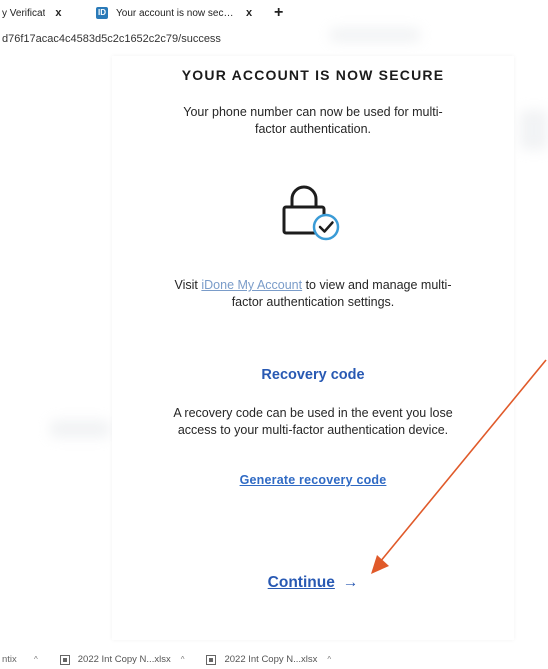 Image resolution: width=548 pixels, height=669 pixels. I want to click on generate-recovery-code-link: Generate recovery code, so click(313, 480).